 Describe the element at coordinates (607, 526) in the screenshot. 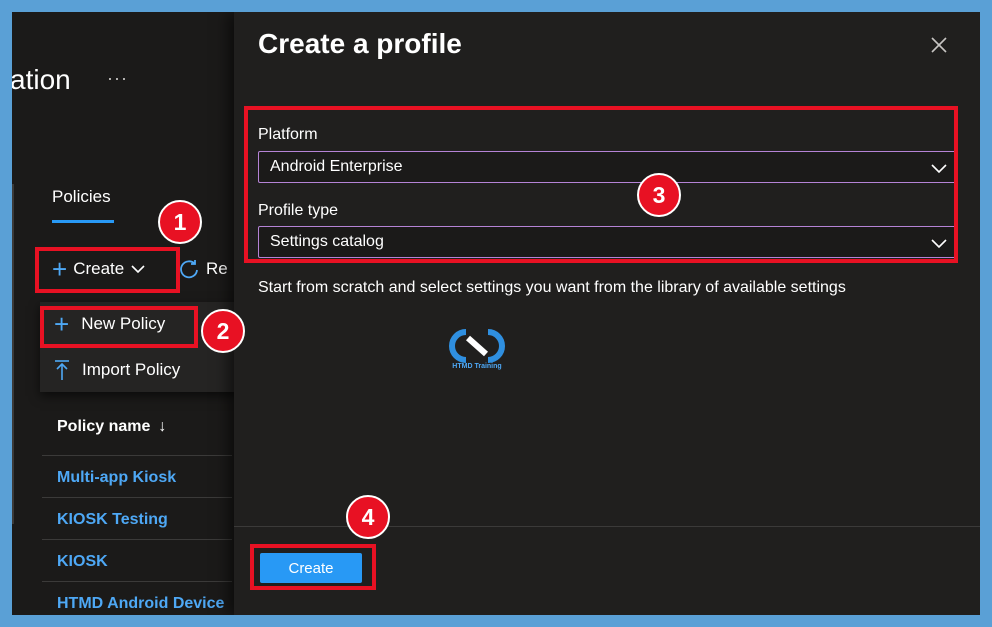

I see `footer-divider` at that location.